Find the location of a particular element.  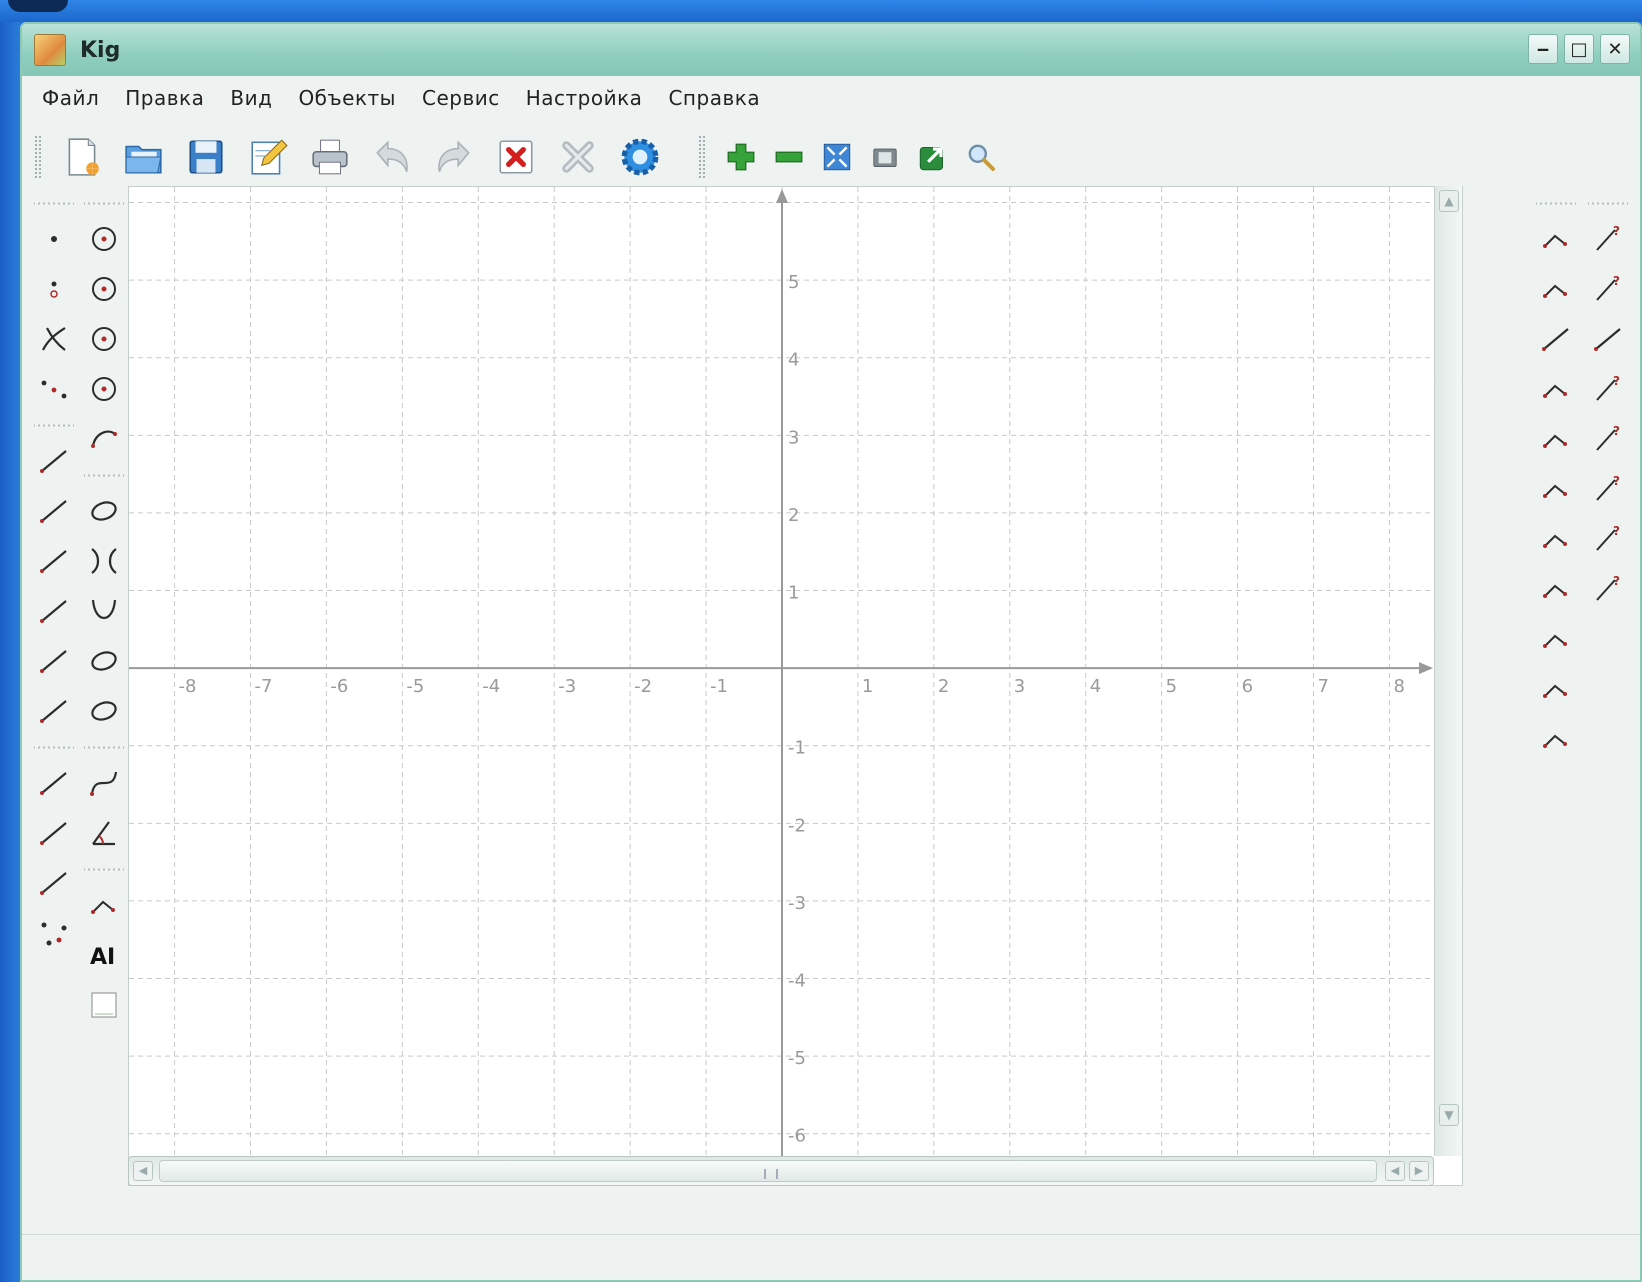

angle-tool-button is located at coordinates (104, 833).